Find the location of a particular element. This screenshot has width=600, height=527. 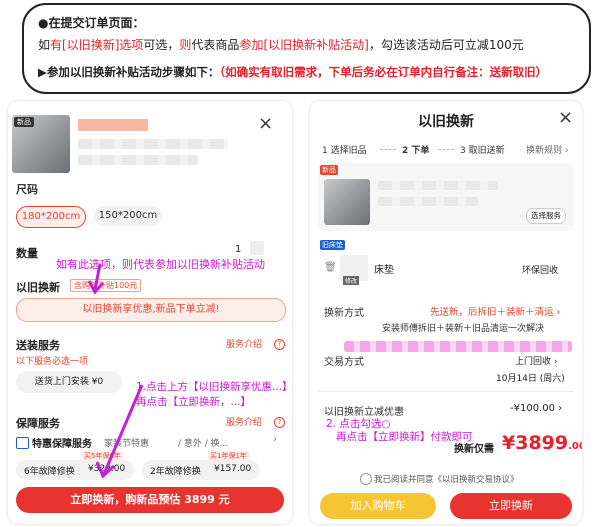

recycle-label: 环保回收 is located at coordinates (540, 271).